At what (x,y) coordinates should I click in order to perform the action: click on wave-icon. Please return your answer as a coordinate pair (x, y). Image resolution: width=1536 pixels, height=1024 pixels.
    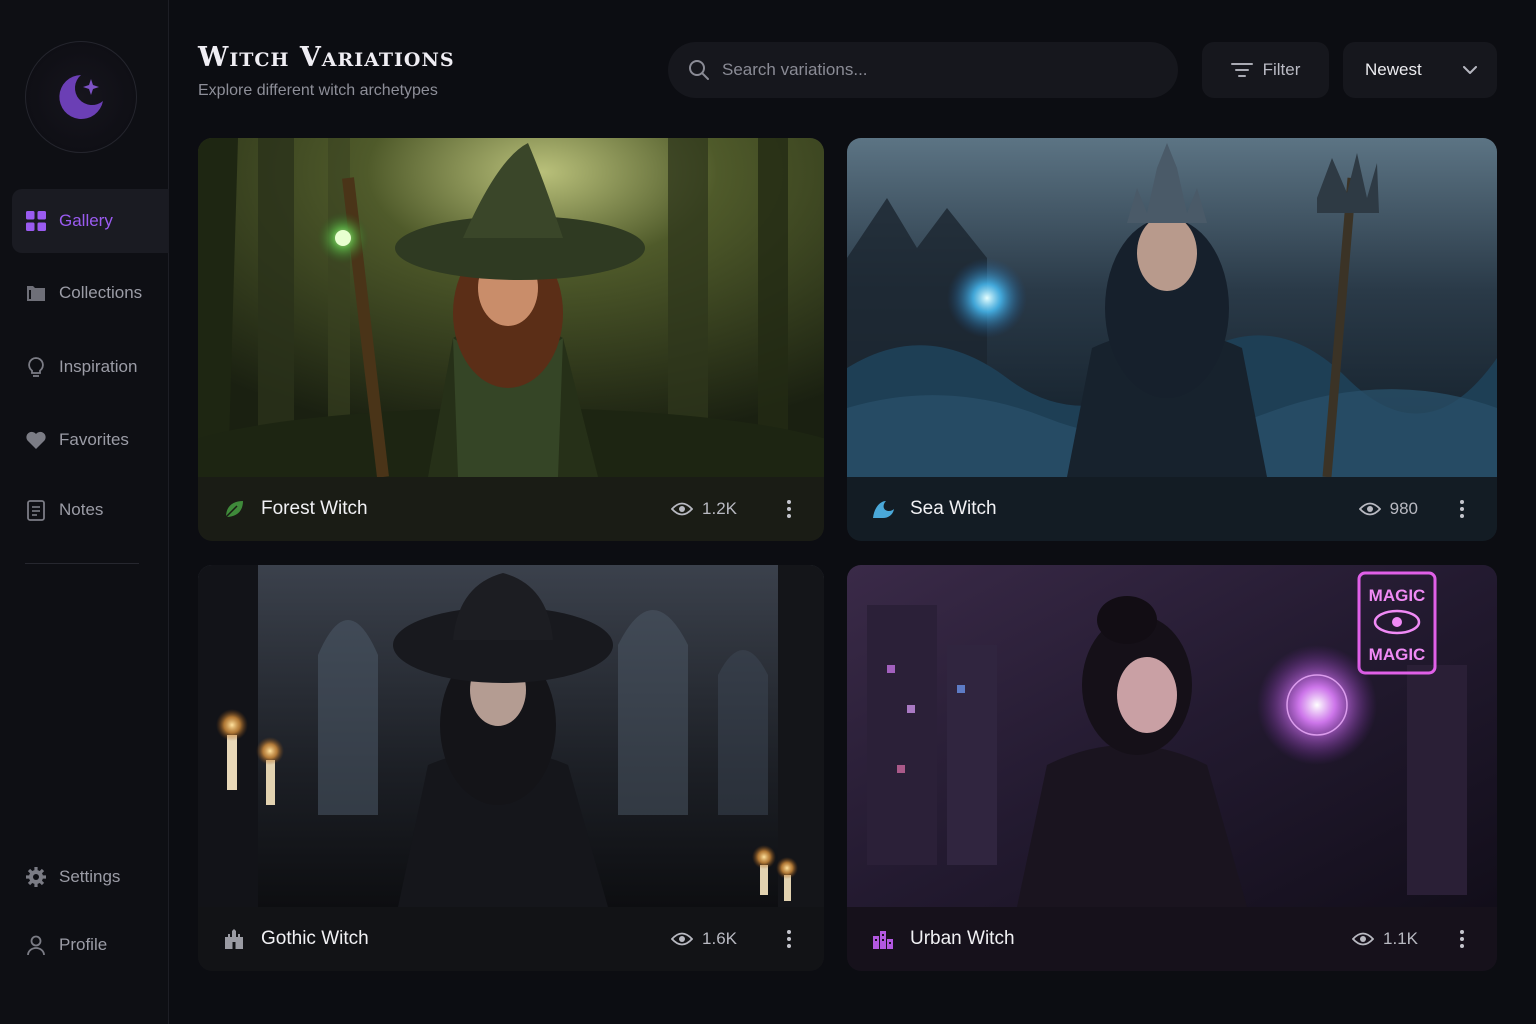
    Looking at the image, I should click on (883, 509).